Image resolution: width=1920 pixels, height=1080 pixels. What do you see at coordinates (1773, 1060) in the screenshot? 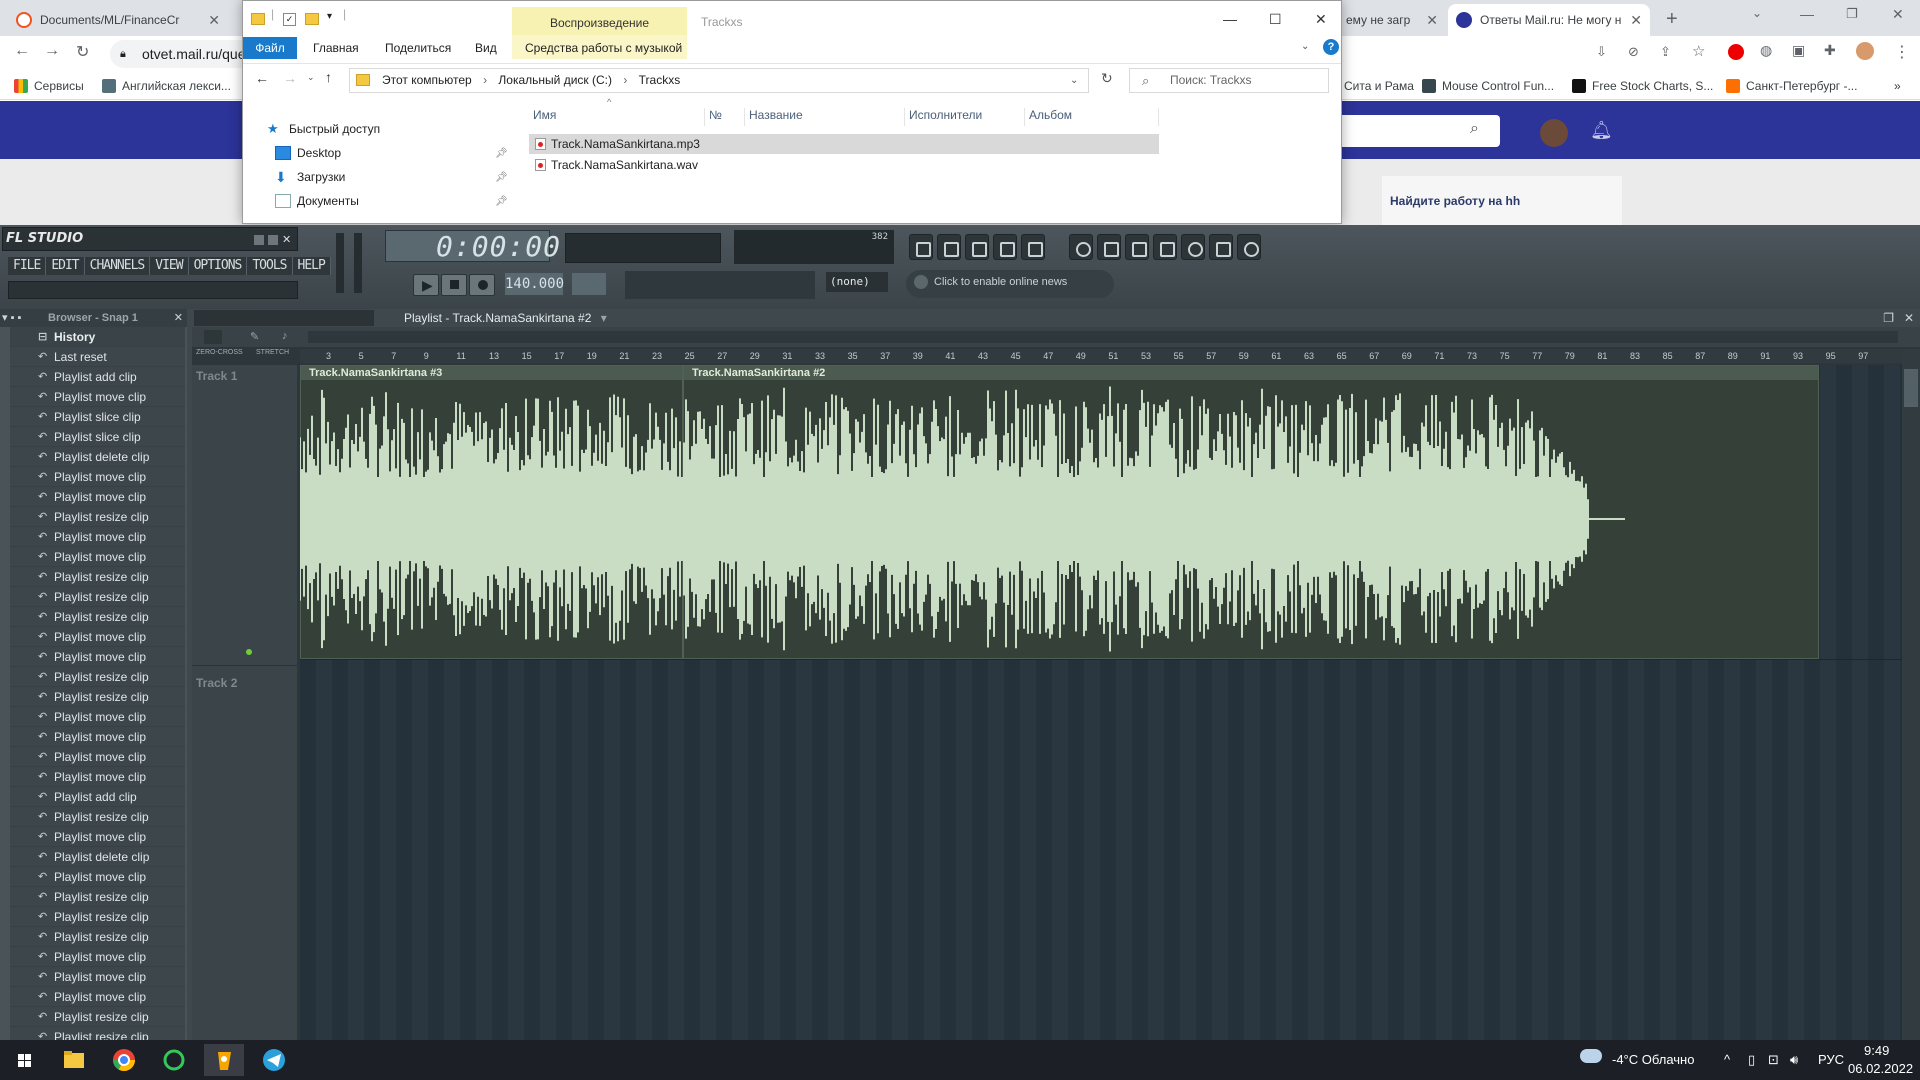
I see `network-icon: ⊡` at bounding box center [1773, 1060].